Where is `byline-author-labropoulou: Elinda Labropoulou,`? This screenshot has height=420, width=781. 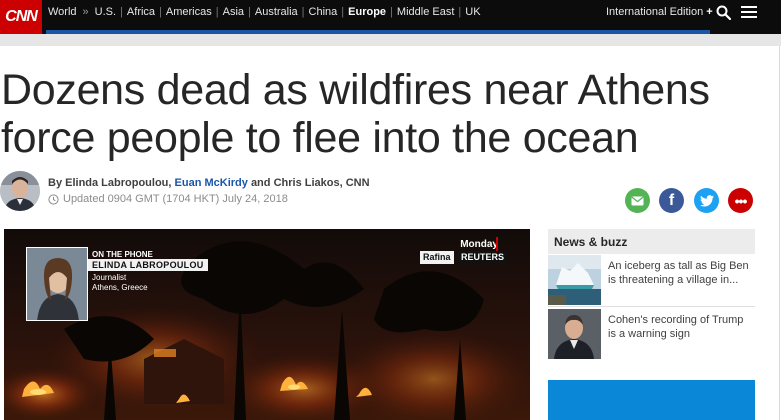 byline-author-labropoulou: Elinda Labropoulou, is located at coordinates (118, 183).